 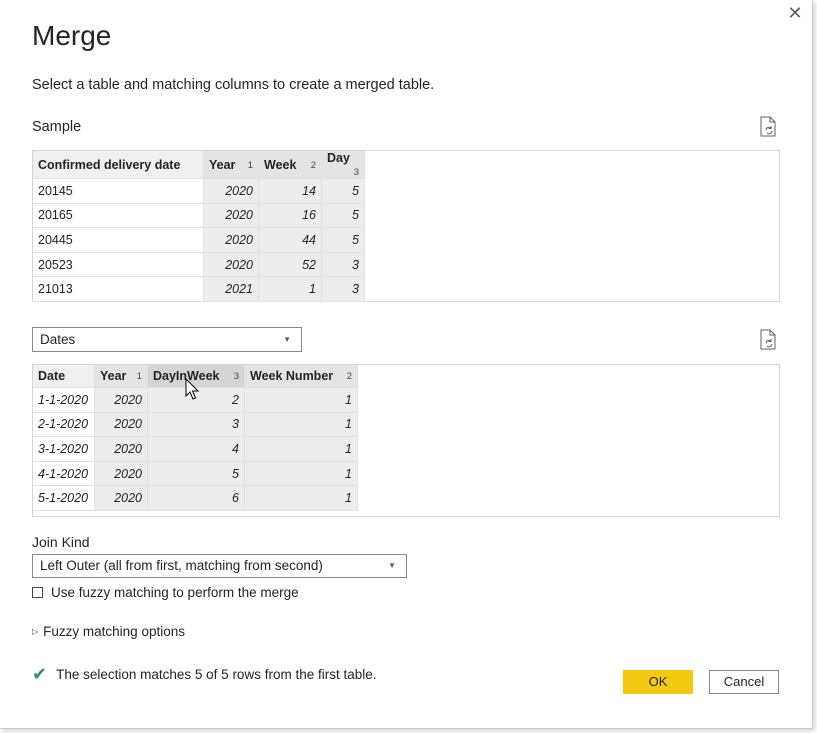 I want to click on table-row: 20165 2020 16 5, so click(x=199, y=216).